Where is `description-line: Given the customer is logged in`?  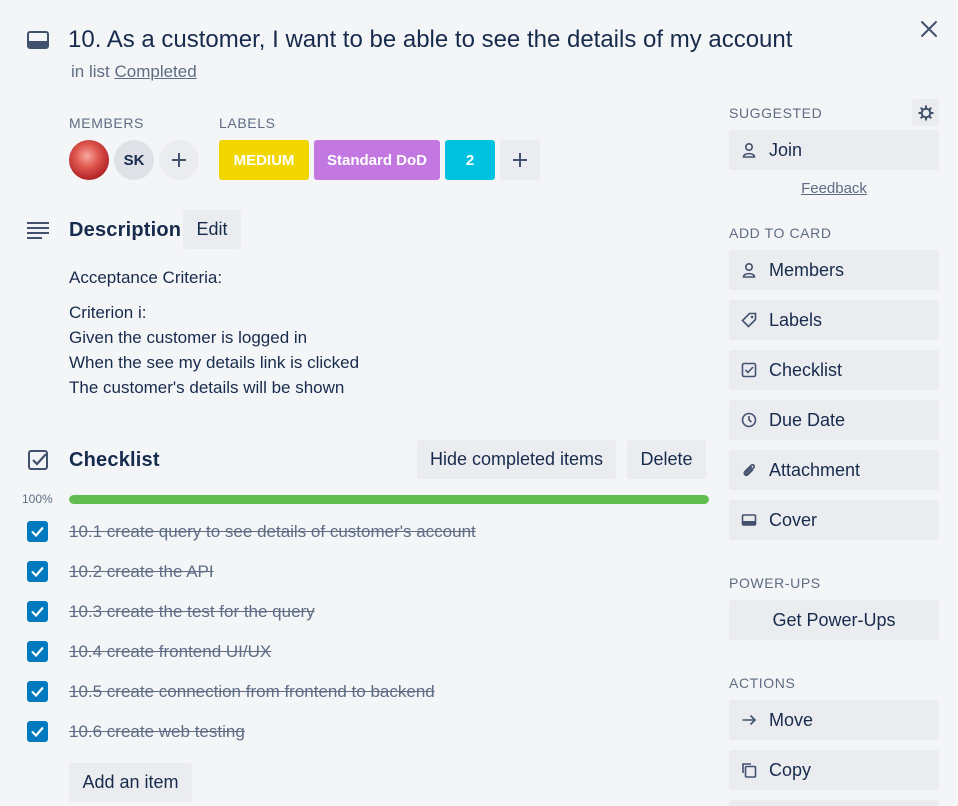 description-line: Given the customer is logged in is located at coordinates (188, 337).